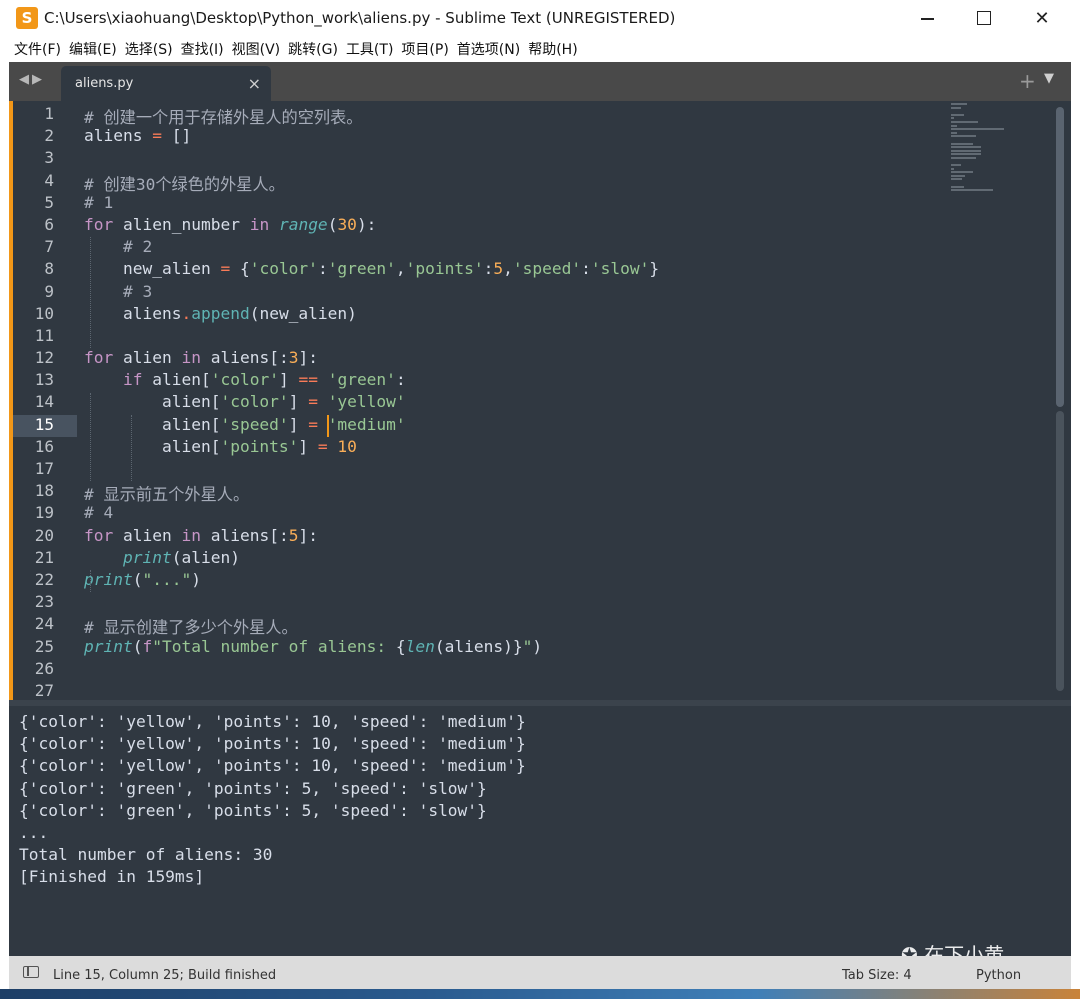 Image resolution: width=1080 pixels, height=999 pixels. I want to click on new-tab-plus-icon: +, so click(1027, 81).